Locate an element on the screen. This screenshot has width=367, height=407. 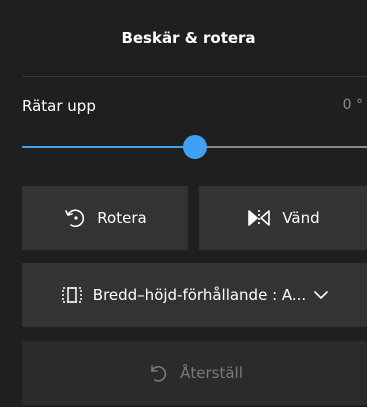
straighten-value: 0 ° is located at coordinates (352, 105).